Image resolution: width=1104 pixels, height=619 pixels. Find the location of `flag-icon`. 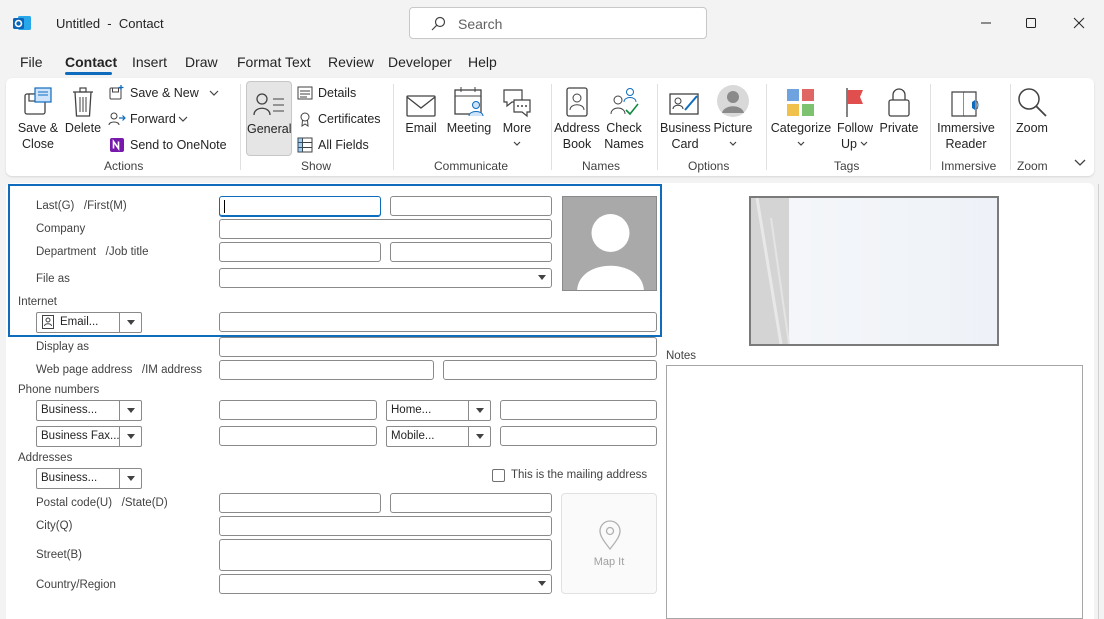

flag-icon is located at coordinates (854, 102).